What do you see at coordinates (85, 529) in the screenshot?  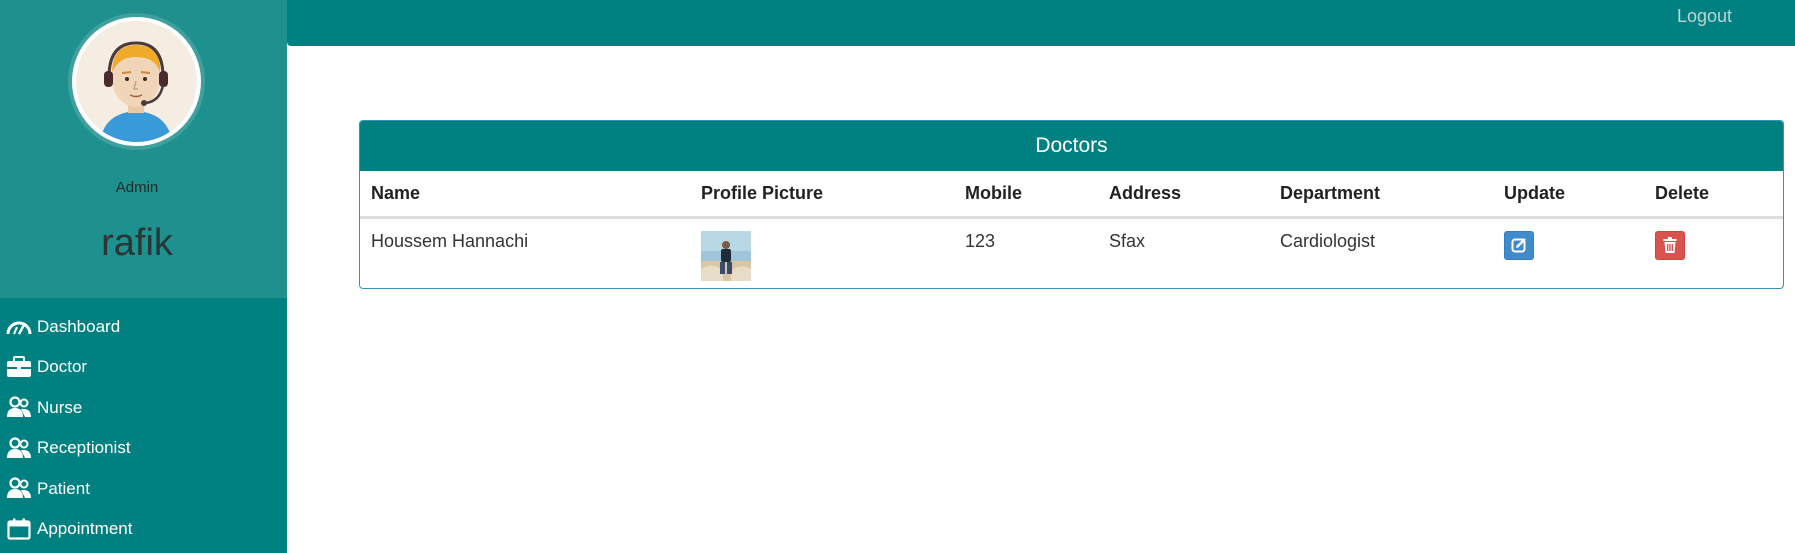 I see `sidebar-item-label: Appointment` at bounding box center [85, 529].